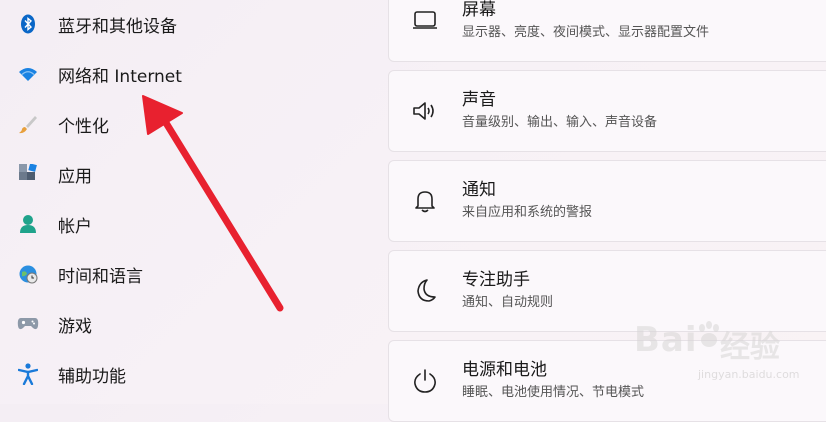  What do you see at coordinates (586, 32) in the screenshot?
I see `card-subtitle: 显示器、亮度、夜间模式、显示器配置文件` at bounding box center [586, 32].